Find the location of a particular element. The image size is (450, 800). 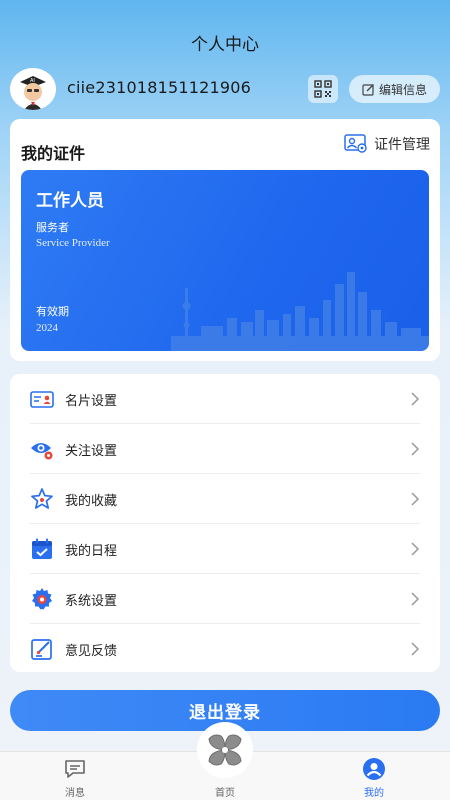

id-card-icon is located at coordinates (355, 143).